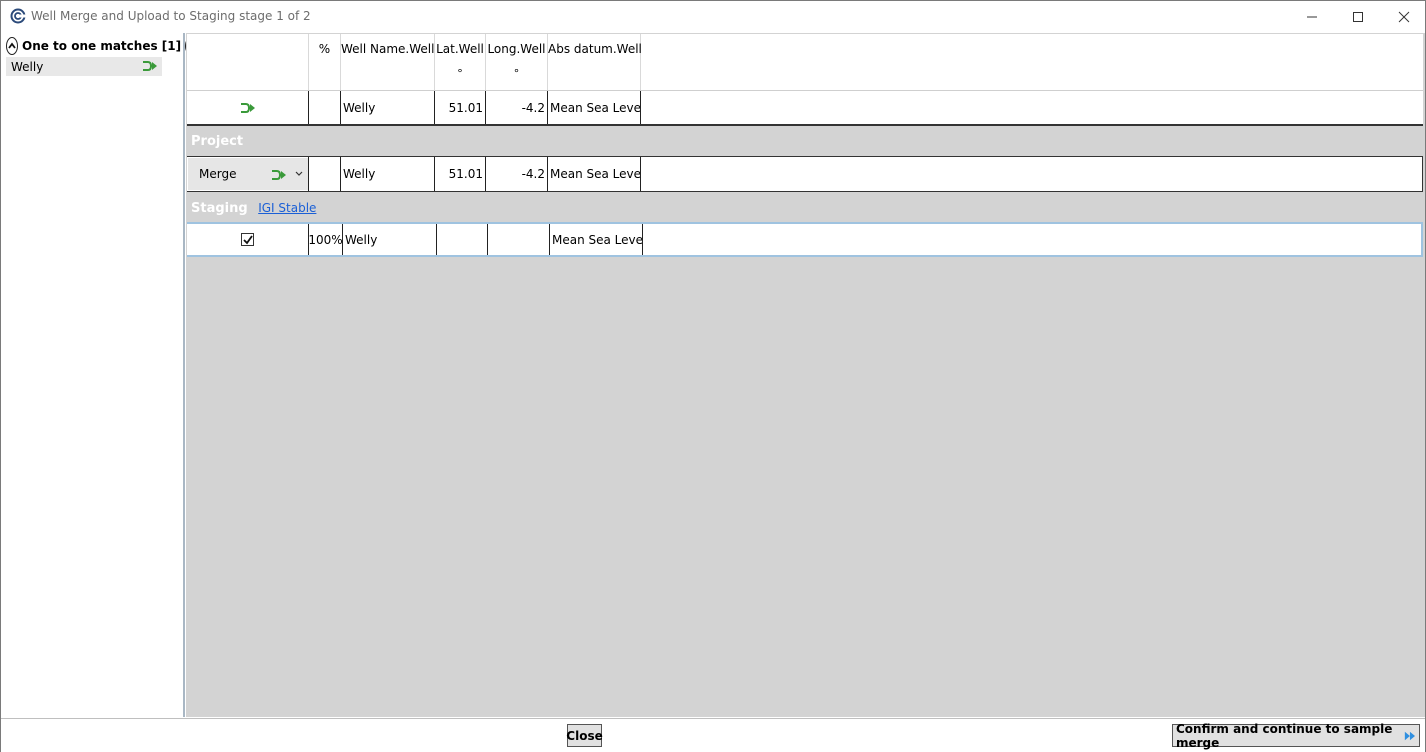  I want to click on matches-header: One to one matches [1], so click(102, 46).